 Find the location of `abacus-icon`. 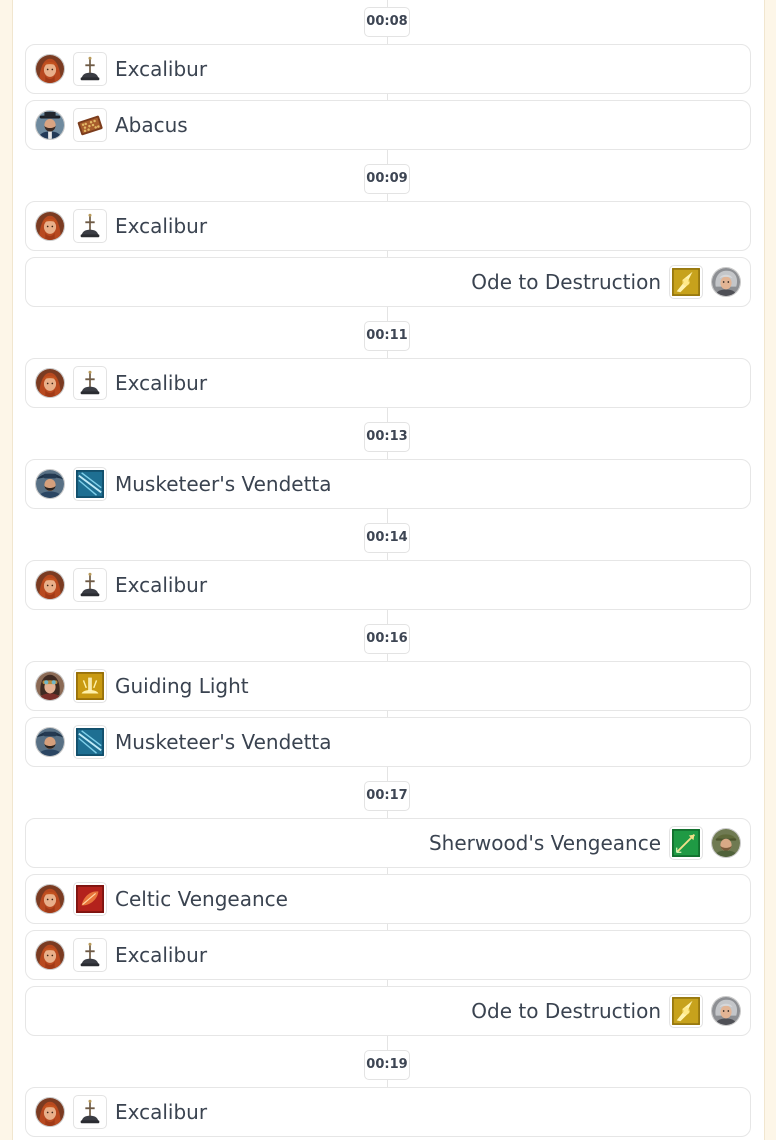

abacus-icon is located at coordinates (90, 125).